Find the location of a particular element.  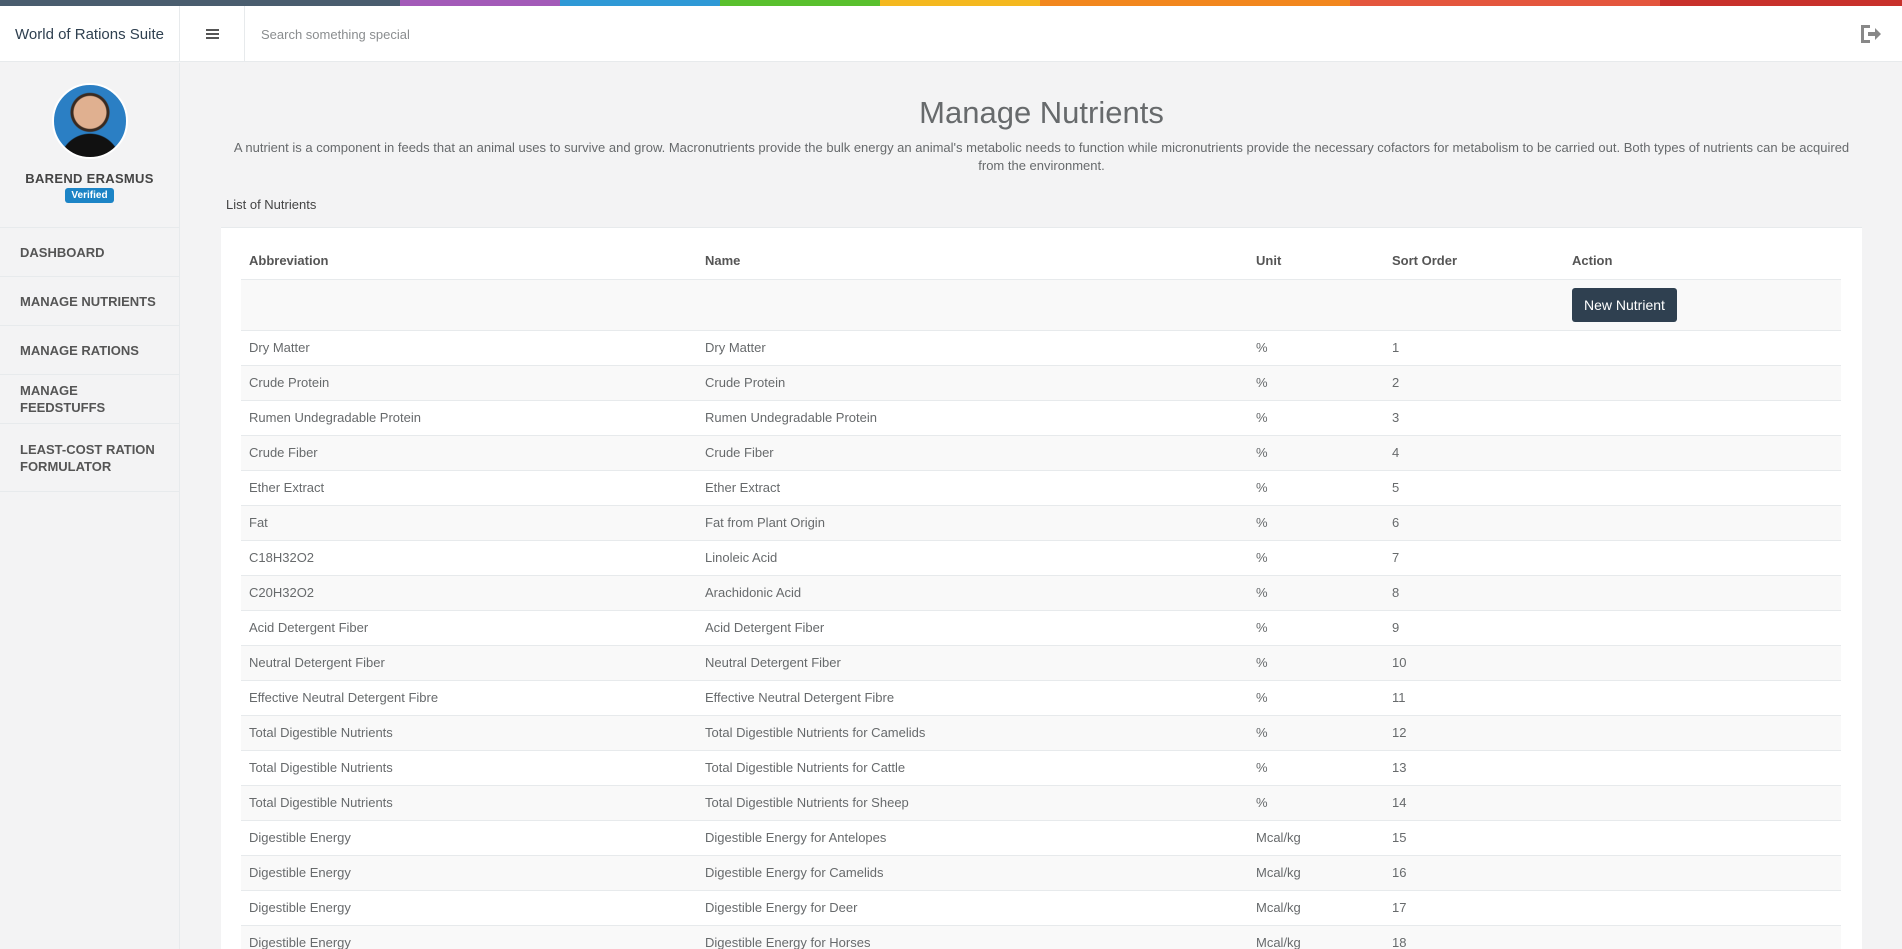

table-cell-abbr: Ether Extract is located at coordinates (469, 488).